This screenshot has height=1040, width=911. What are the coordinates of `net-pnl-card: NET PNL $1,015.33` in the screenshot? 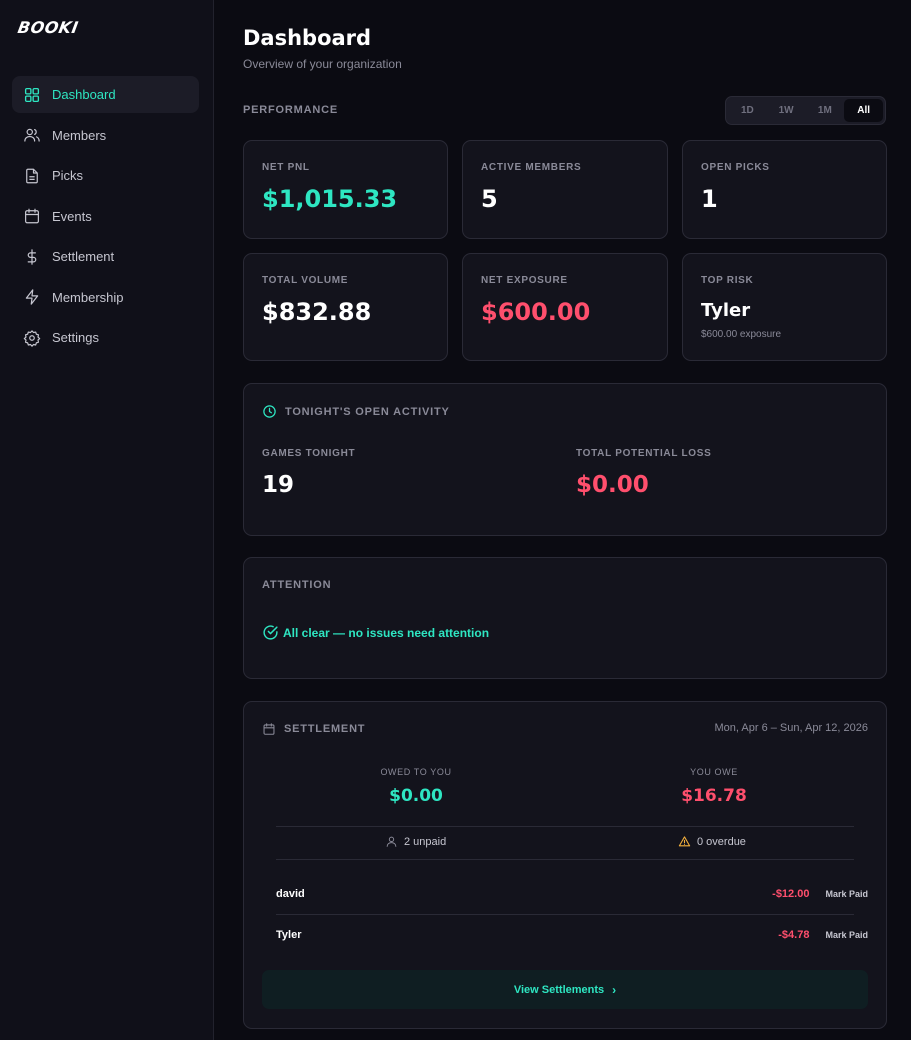 It's located at (345, 189).